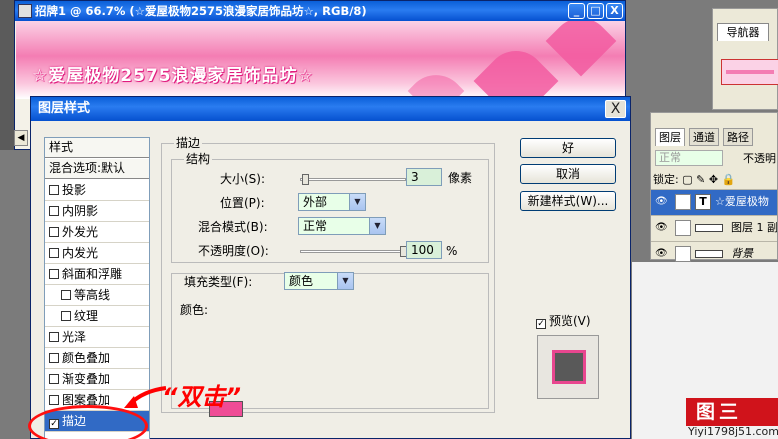 This screenshot has width=778, height=439. What do you see at coordinates (353, 179) in the screenshot?
I see `size-slider` at bounding box center [353, 179].